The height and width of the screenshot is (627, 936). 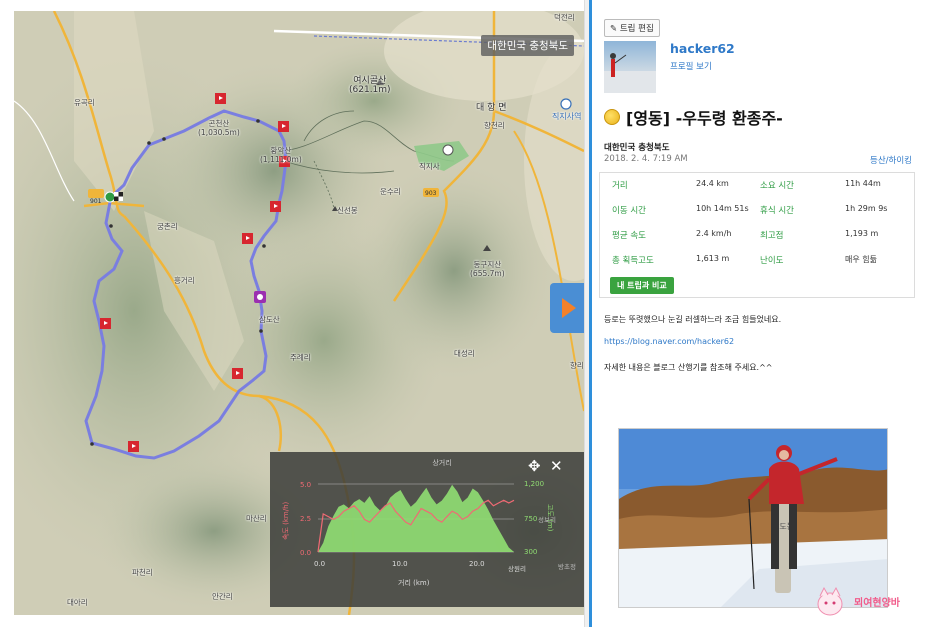 I want to click on stat-label: 총 획득고도, so click(x=633, y=261).